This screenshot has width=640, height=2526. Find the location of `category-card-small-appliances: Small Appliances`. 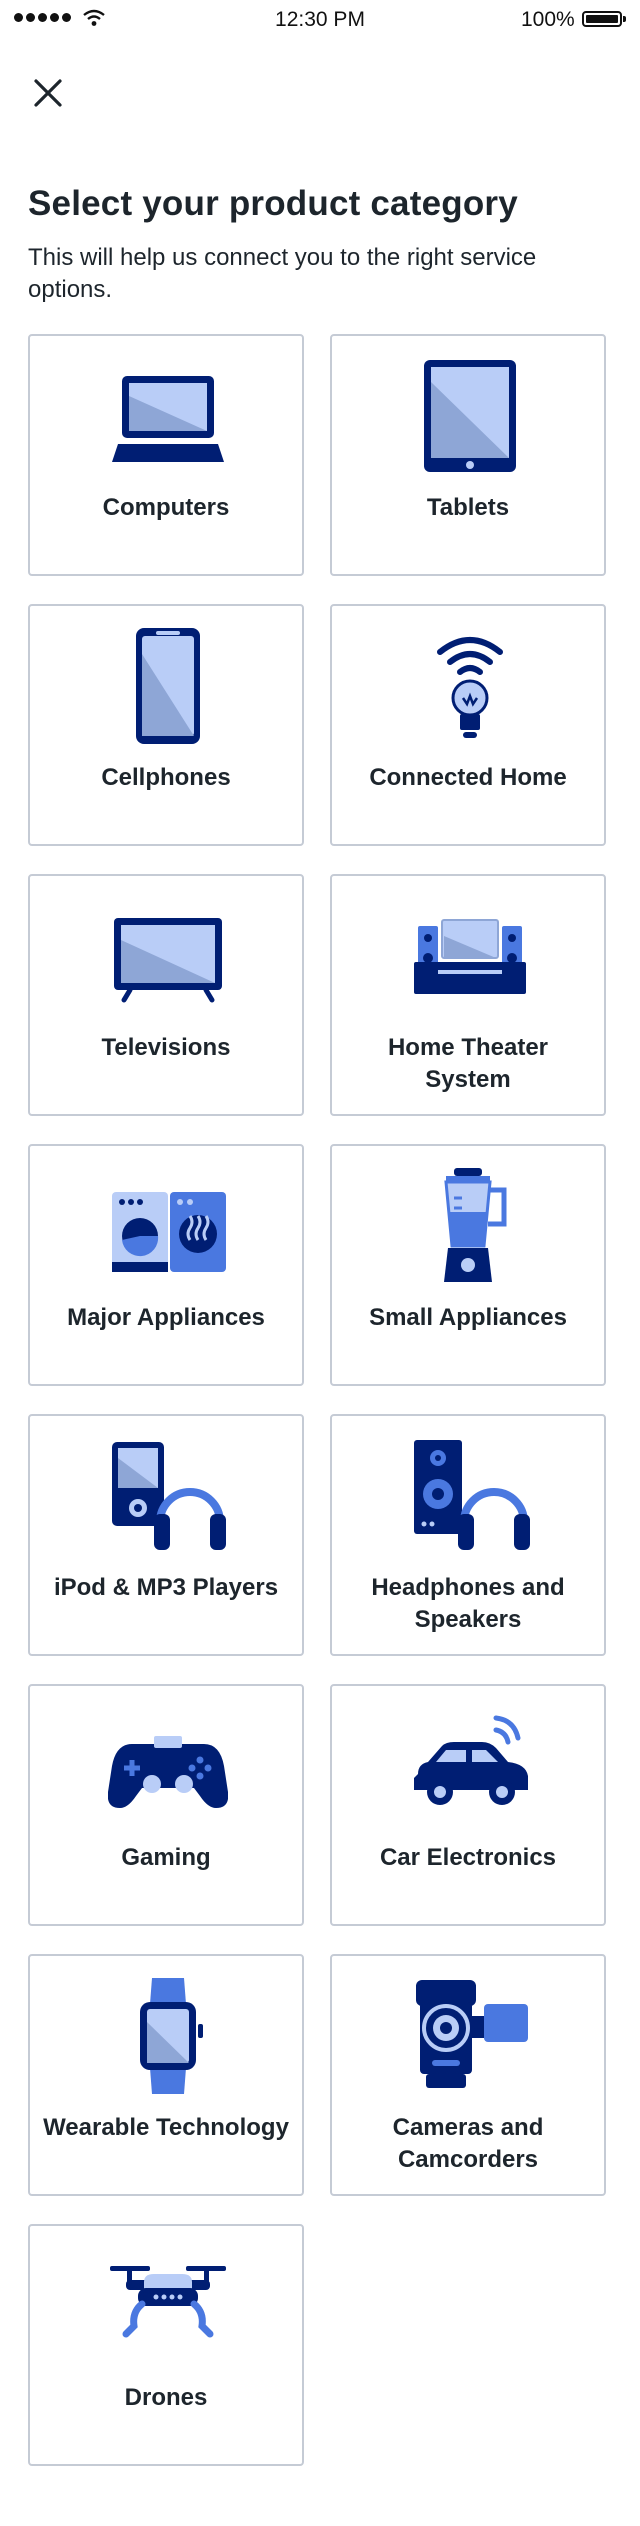

category-card-small-appliances: Small Appliances is located at coordinates (468, 1265).